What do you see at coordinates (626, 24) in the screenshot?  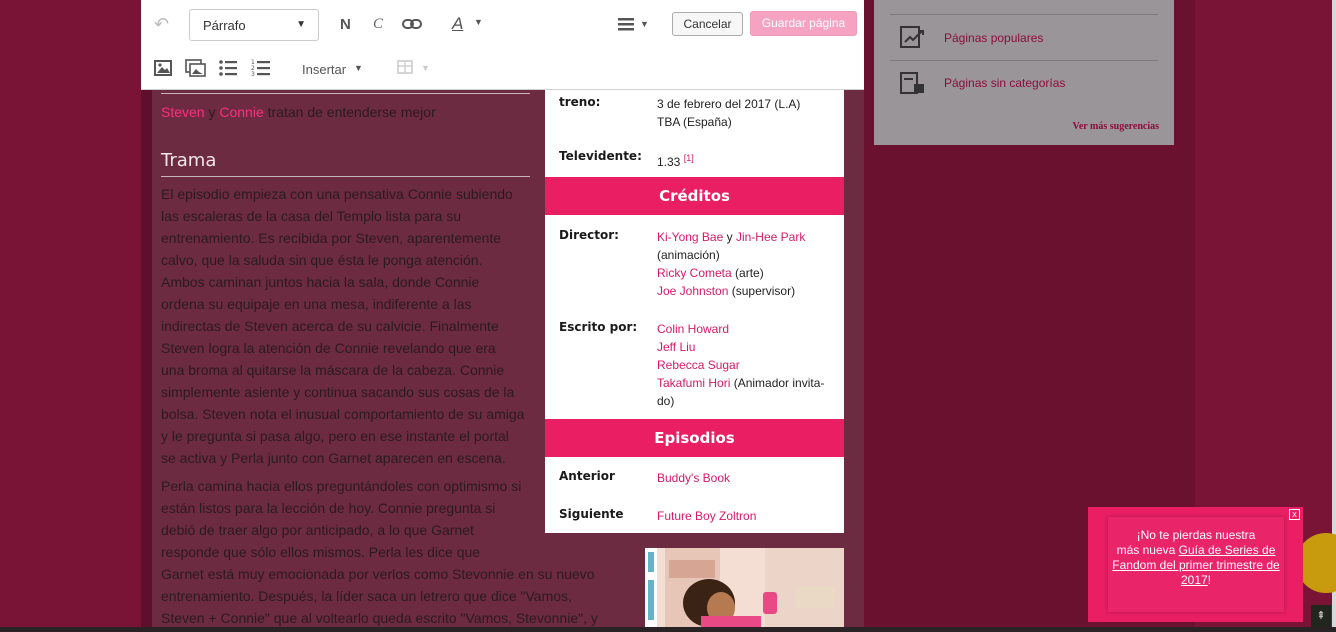 I see `list-align-icon` at bounding box center [626, 24].